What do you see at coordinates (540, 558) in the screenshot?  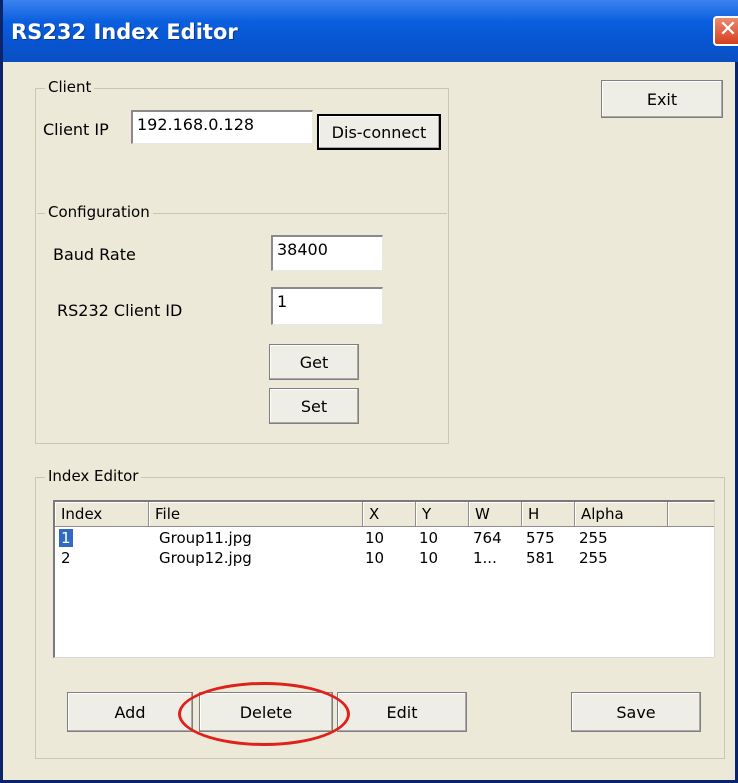 I see `row-h-cell: 581` at bounding box center [540, 558].